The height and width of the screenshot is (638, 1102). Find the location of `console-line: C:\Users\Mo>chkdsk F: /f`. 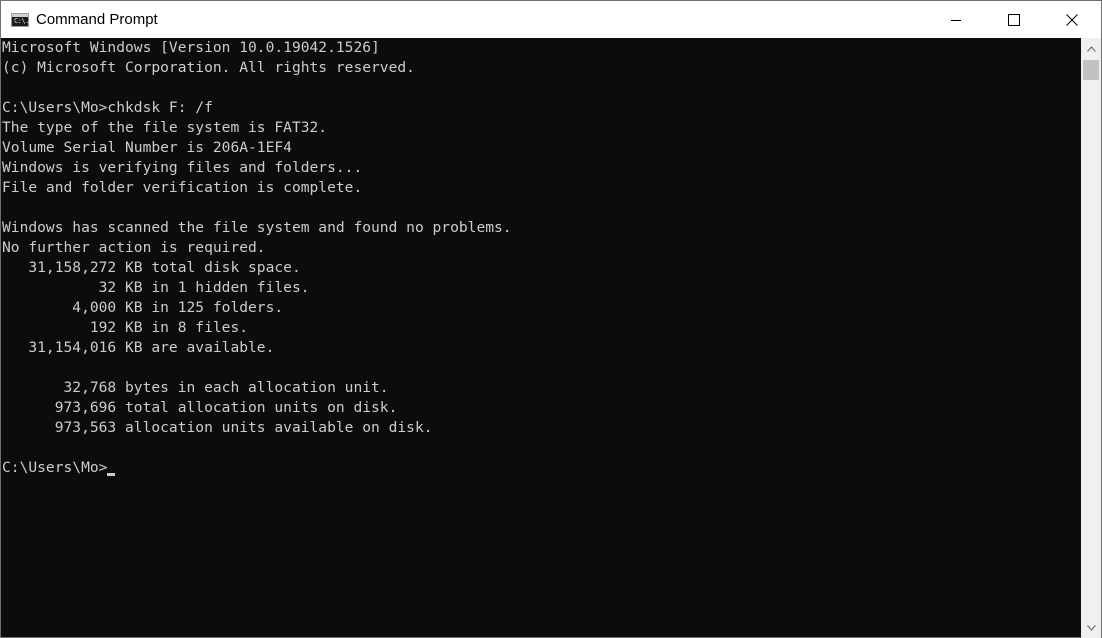

console-line: C:\Users\Mo>chkdsk F: /f is located at coordinates (107, 107).